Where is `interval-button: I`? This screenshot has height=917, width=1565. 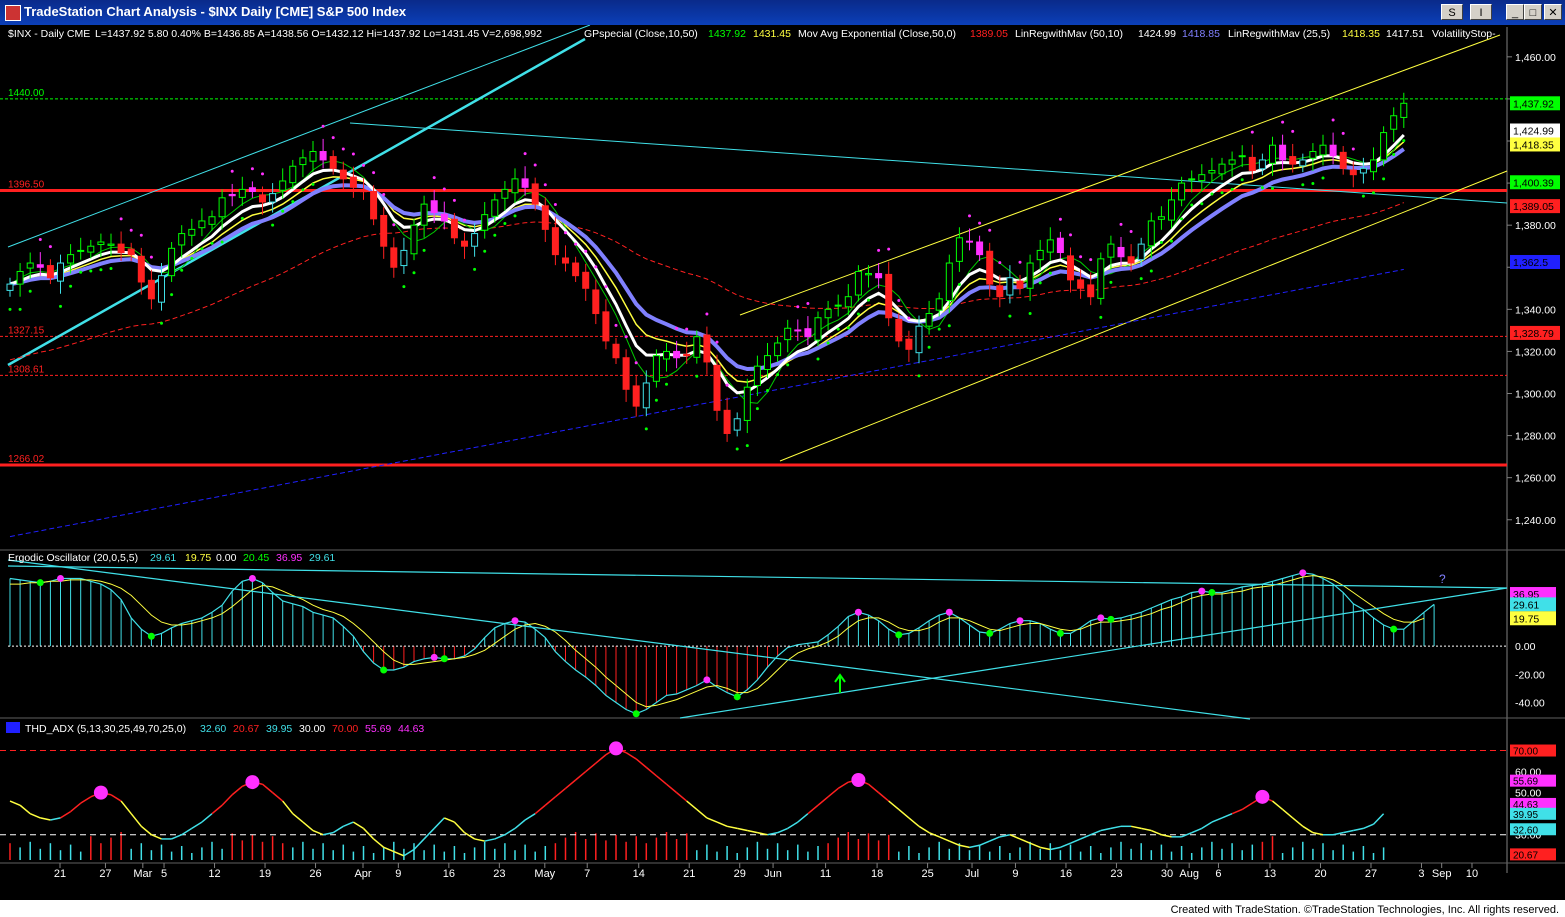
interval-button: I is located at coordinates (1481, 12).